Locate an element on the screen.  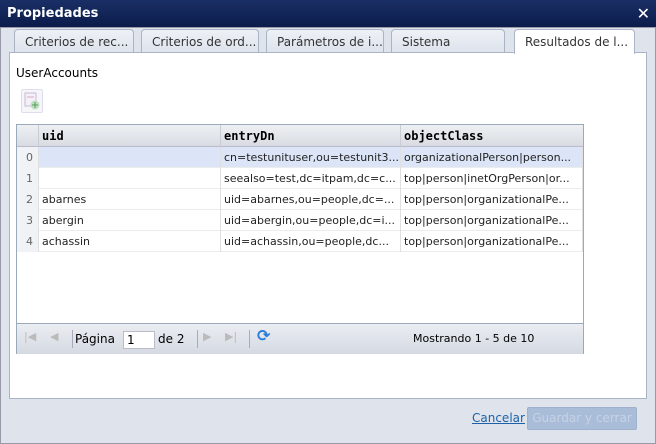
next-page-icon: ▶ is located at coordinates (207, 336).